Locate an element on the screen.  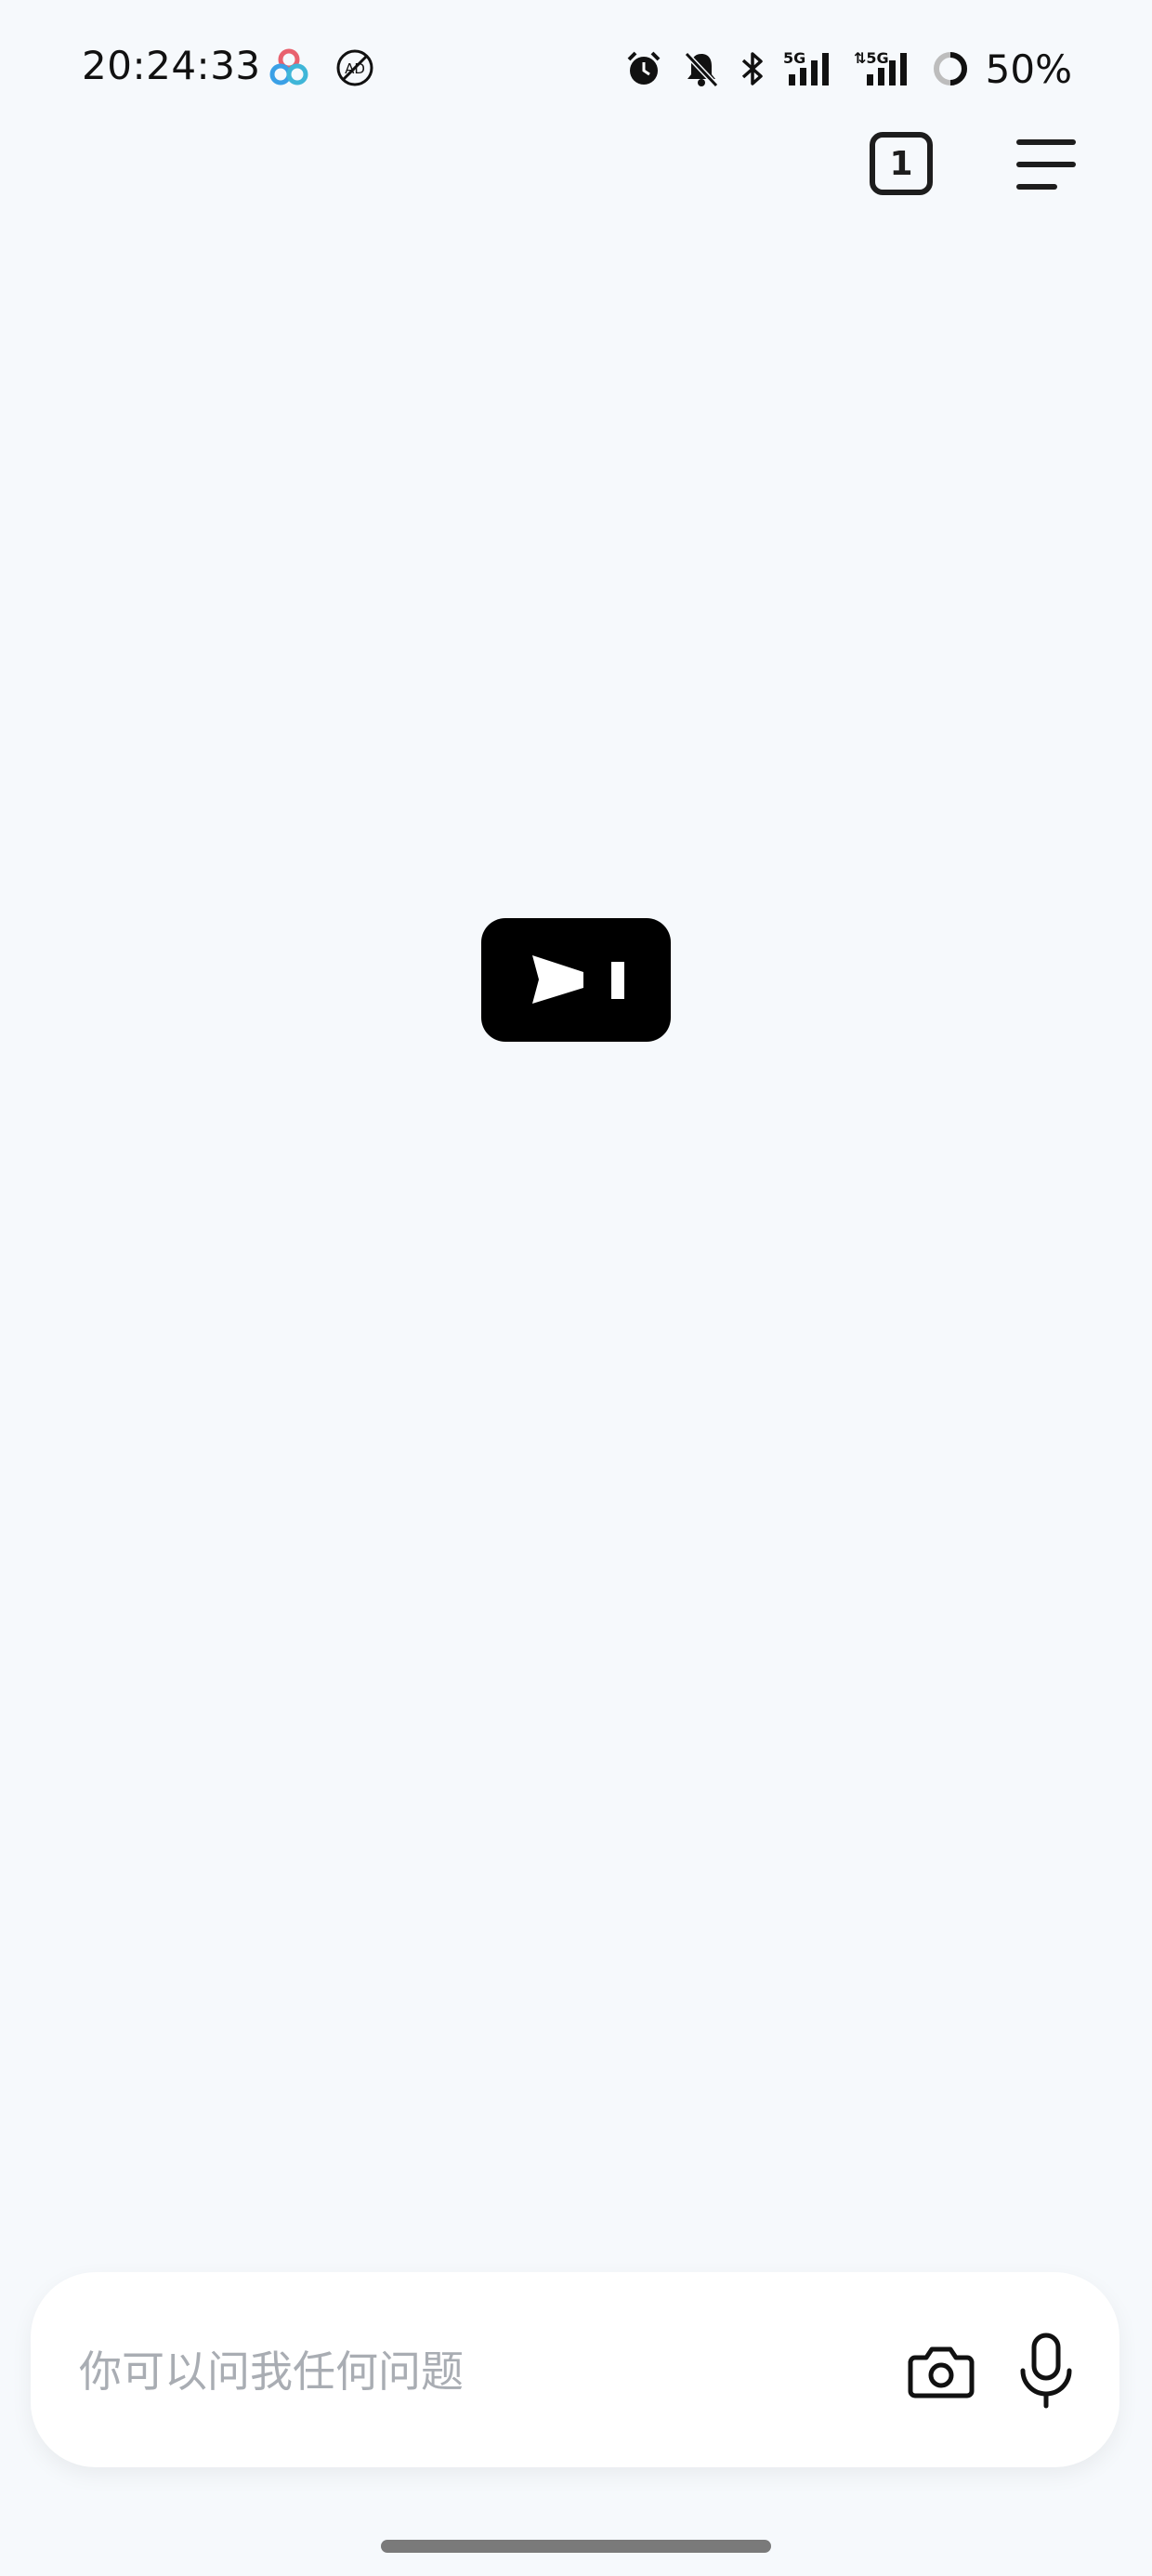
svg-text: ⇅5G is located at coordinates (871, 58).